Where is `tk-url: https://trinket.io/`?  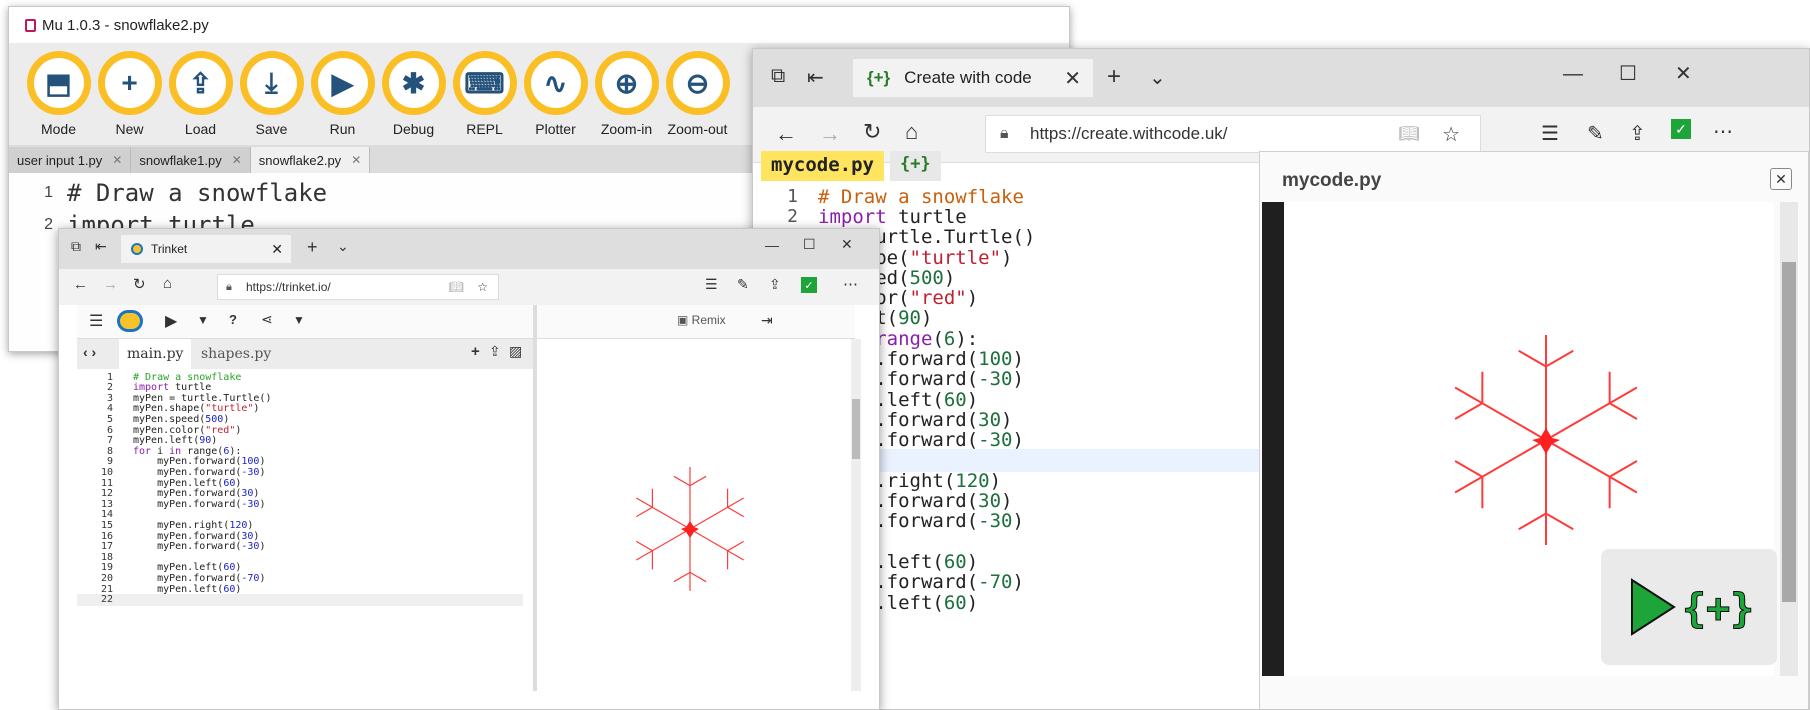 tk-url: https://trinket.io/ is located at coordinates (288, 287).